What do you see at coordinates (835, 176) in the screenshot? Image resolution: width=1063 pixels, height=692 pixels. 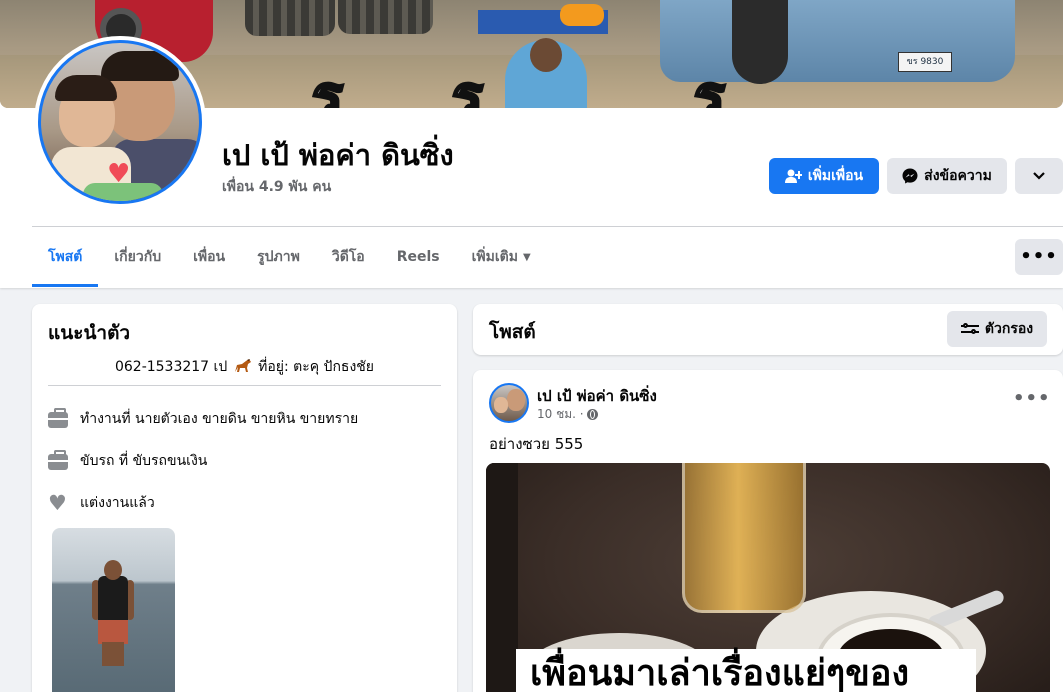 I see `add-friend-label: เพิ่มเพื่อน` at bounding box center [835, 176].